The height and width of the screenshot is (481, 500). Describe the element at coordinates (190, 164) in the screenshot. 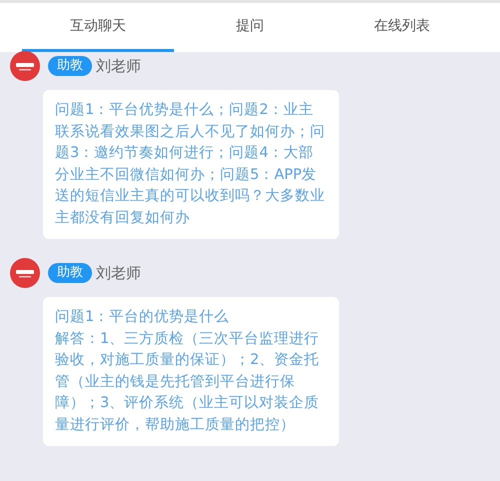

I see `message-text: 问题1：平台优势是什么；问题2：业主联系说看效果图之后人不见了如何办；问题3：邀约节奏如何进行；问题4：大部分业主不回微信如何办；问题5：APP发送的短信业主真的可以收到吗？大多数业主都没有回复如何办` at that location.